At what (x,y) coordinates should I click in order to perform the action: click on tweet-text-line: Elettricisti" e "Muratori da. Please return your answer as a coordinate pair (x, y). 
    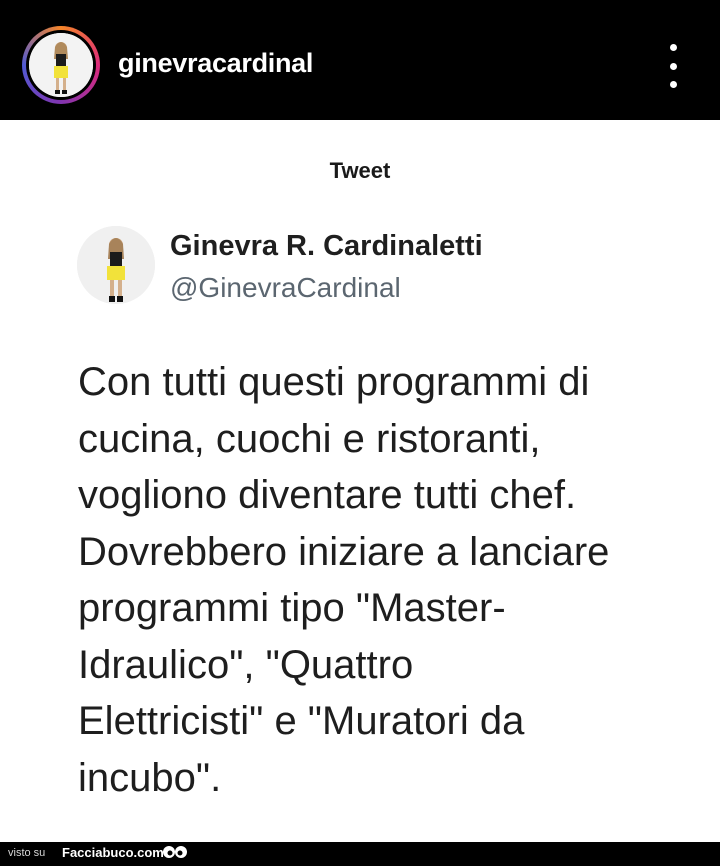
    Looking at the image, I should click on (301, 721).